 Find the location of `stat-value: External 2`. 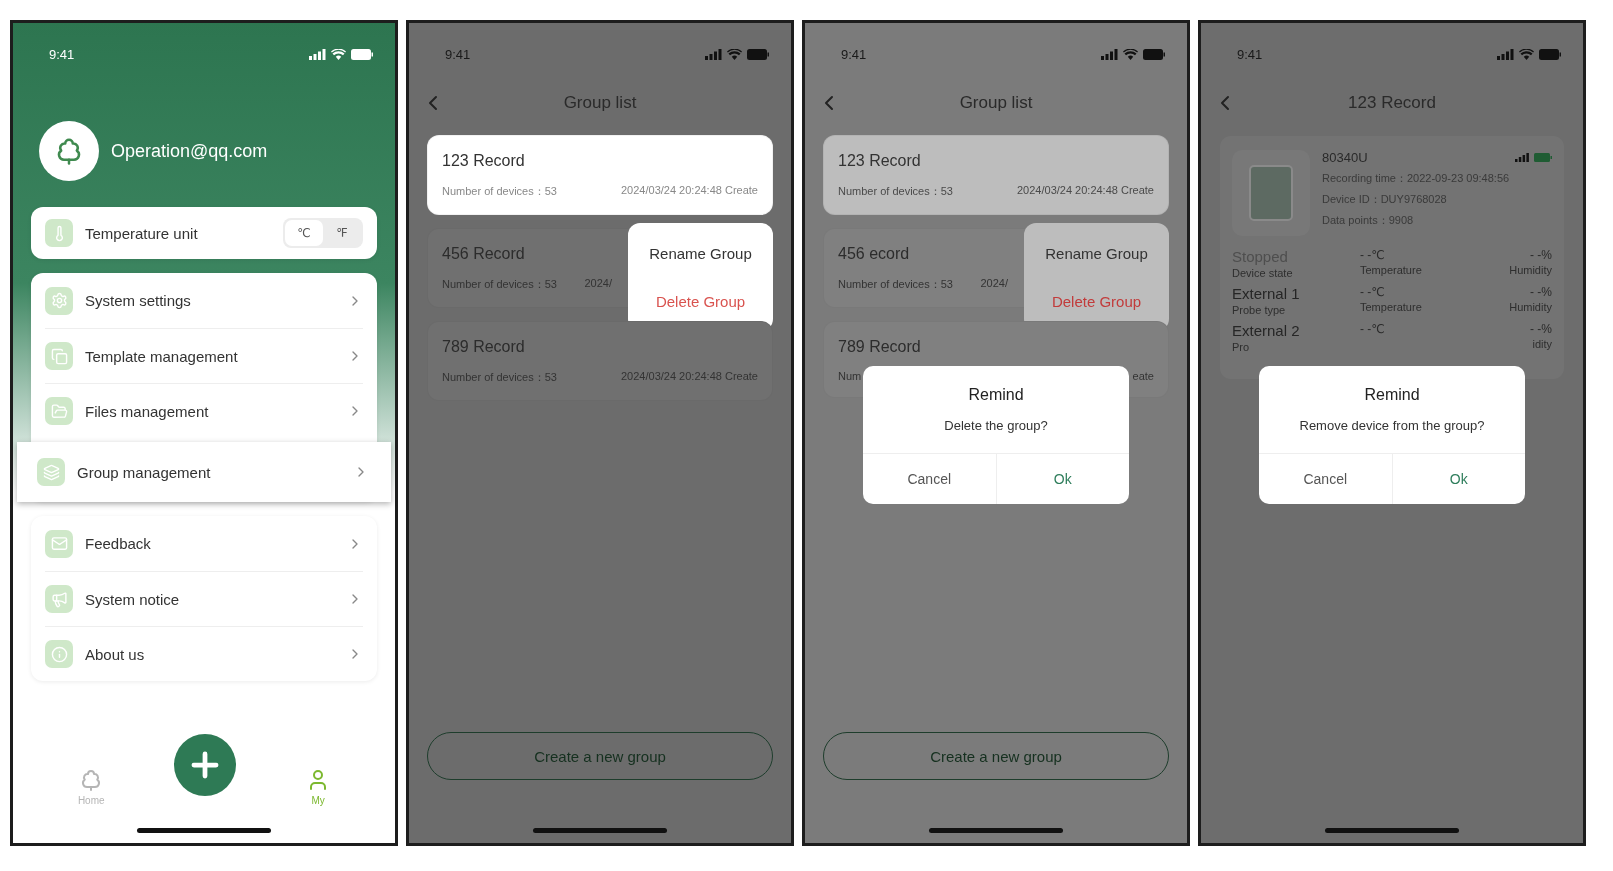

stat-value: External 2 is located at coordinates (1266, 330).